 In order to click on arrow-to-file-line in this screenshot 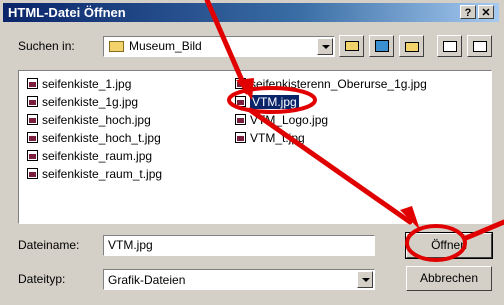, I will do `click(227, 47)`.